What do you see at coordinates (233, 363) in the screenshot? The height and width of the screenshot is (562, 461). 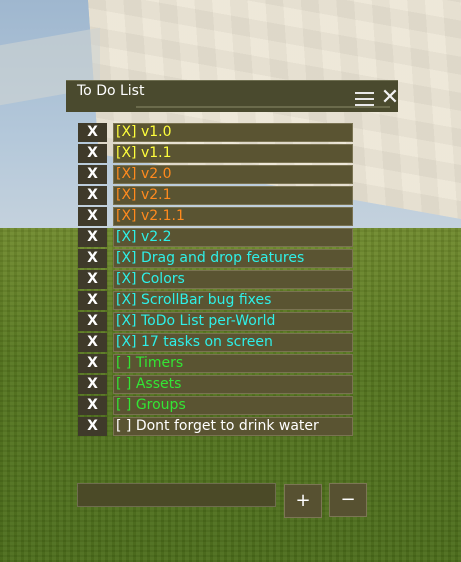 I see `task-label: [ ] Timers` at bounding box center [233, 363].